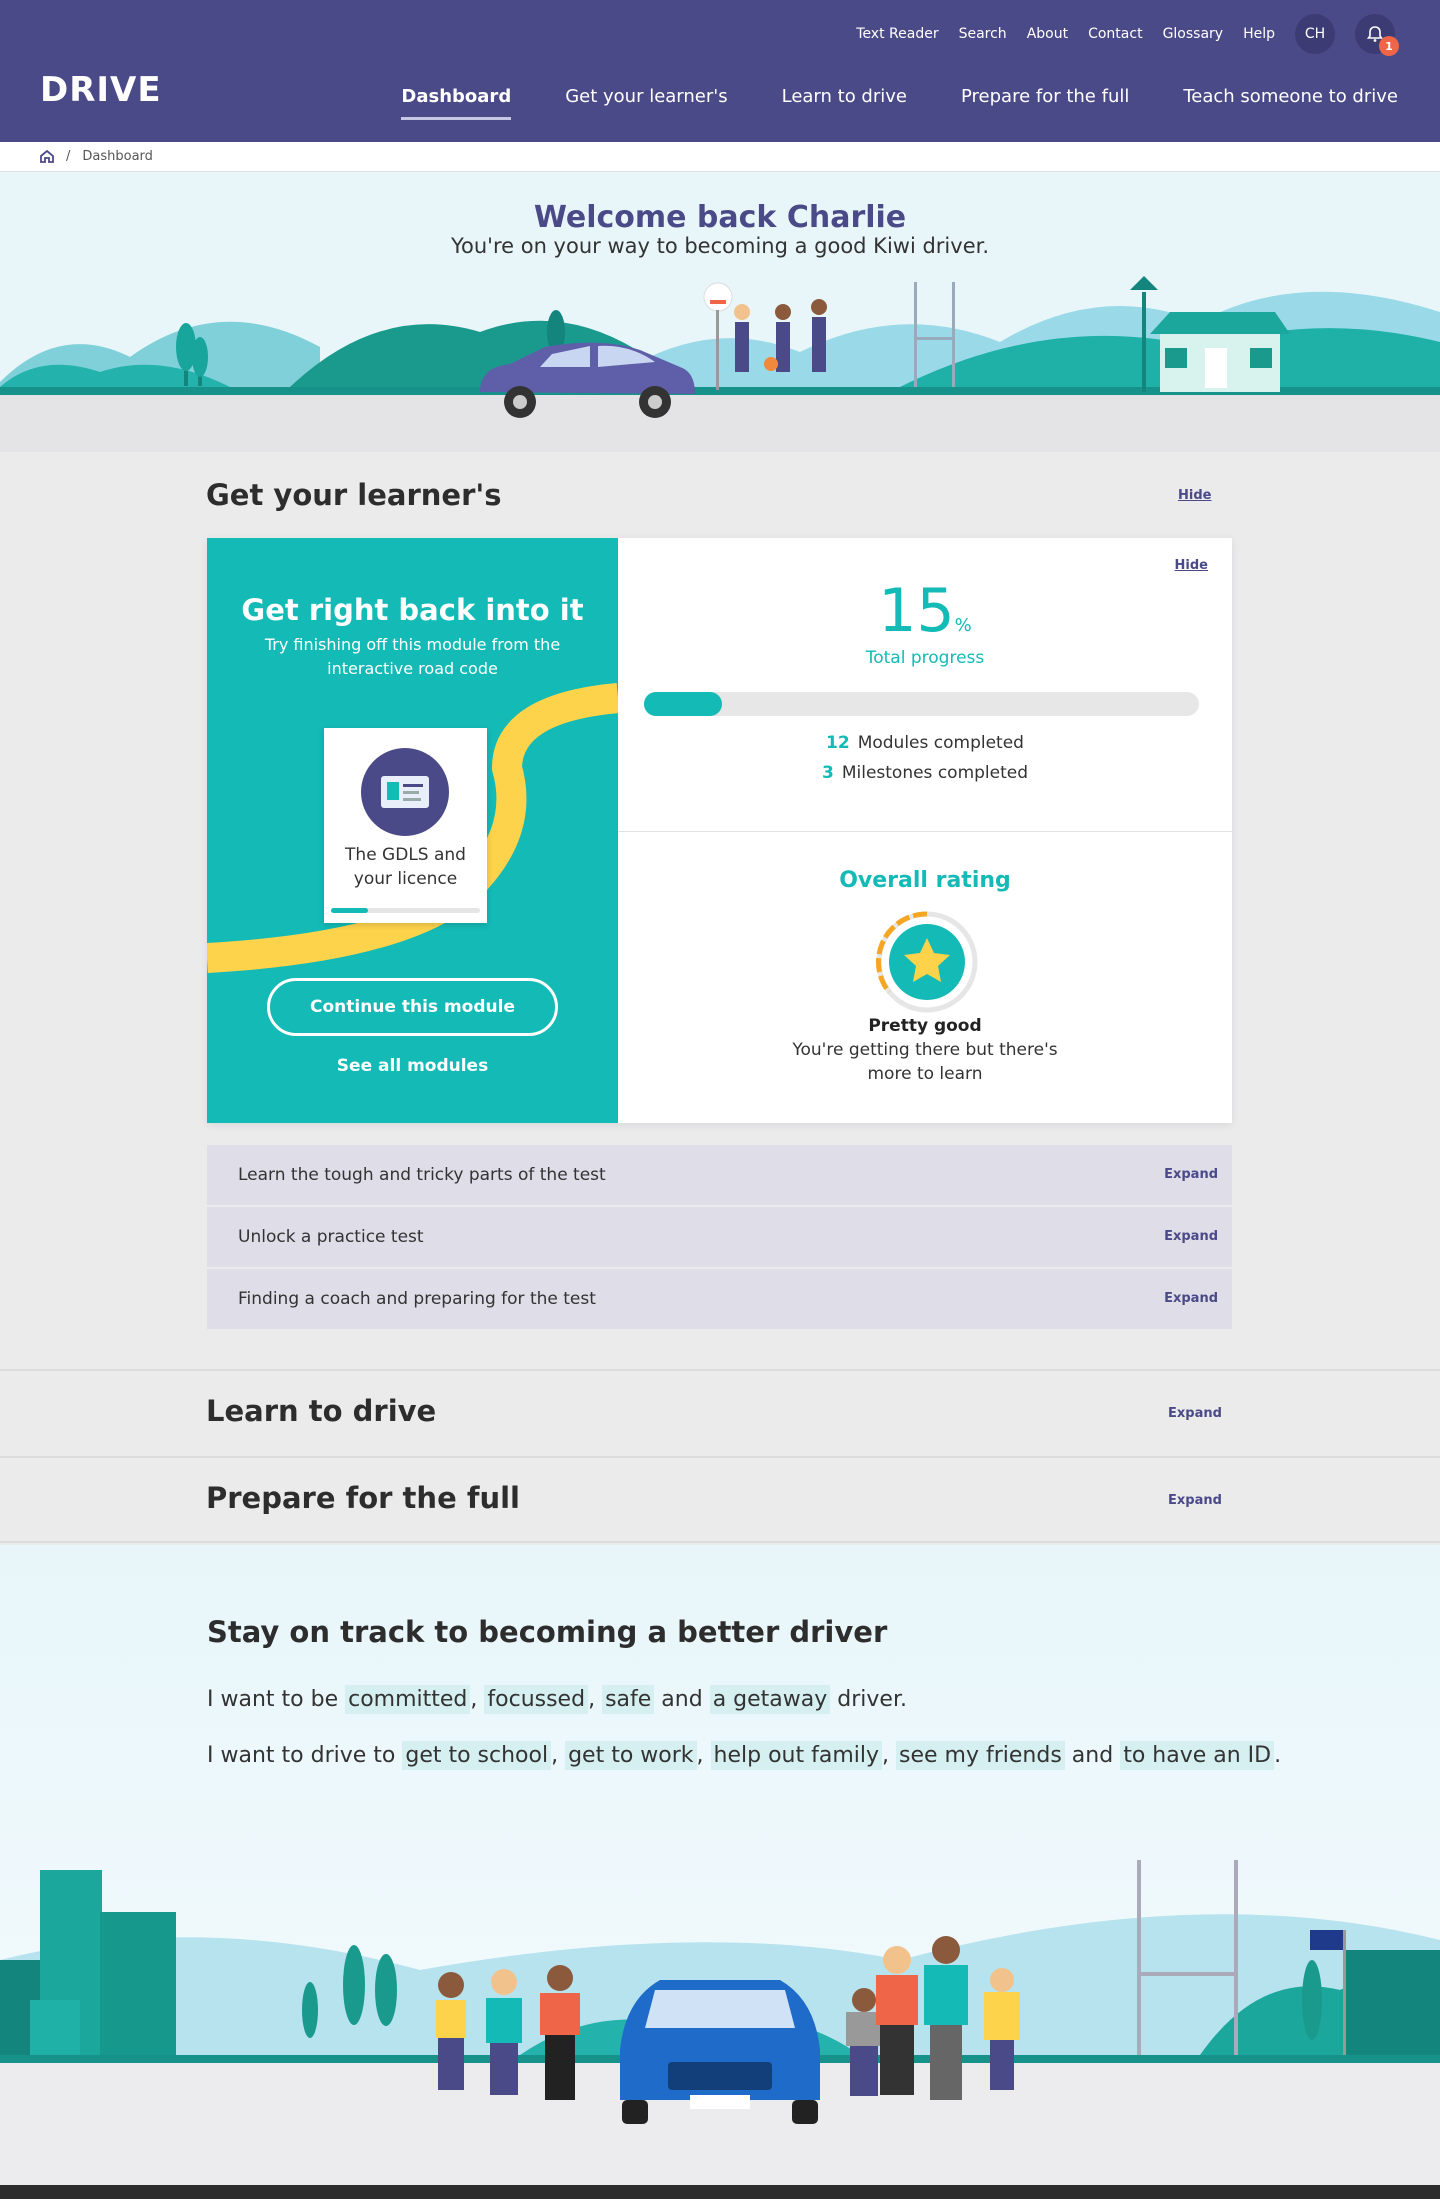 Image resolution: width=1440 pixels, height=2199 pixels. Describe the element at coordinates (719, 1237) in the screenshot. I see `task-row: Unlock a practice test Expand` at that location.